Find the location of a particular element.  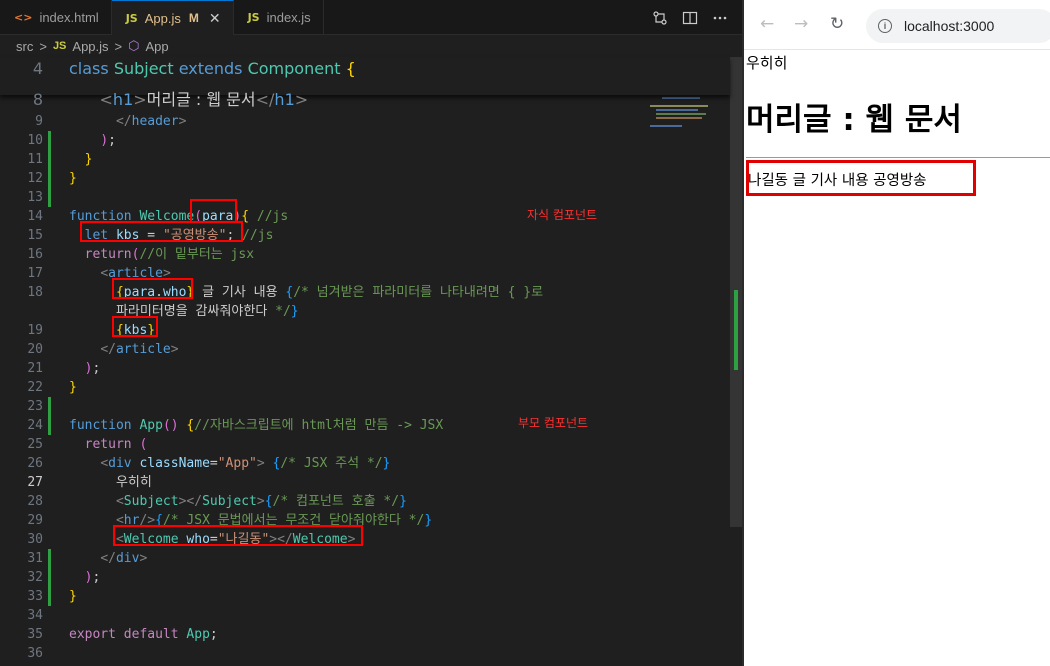

page-text: 우히히 is located at coordinates (767, 63).